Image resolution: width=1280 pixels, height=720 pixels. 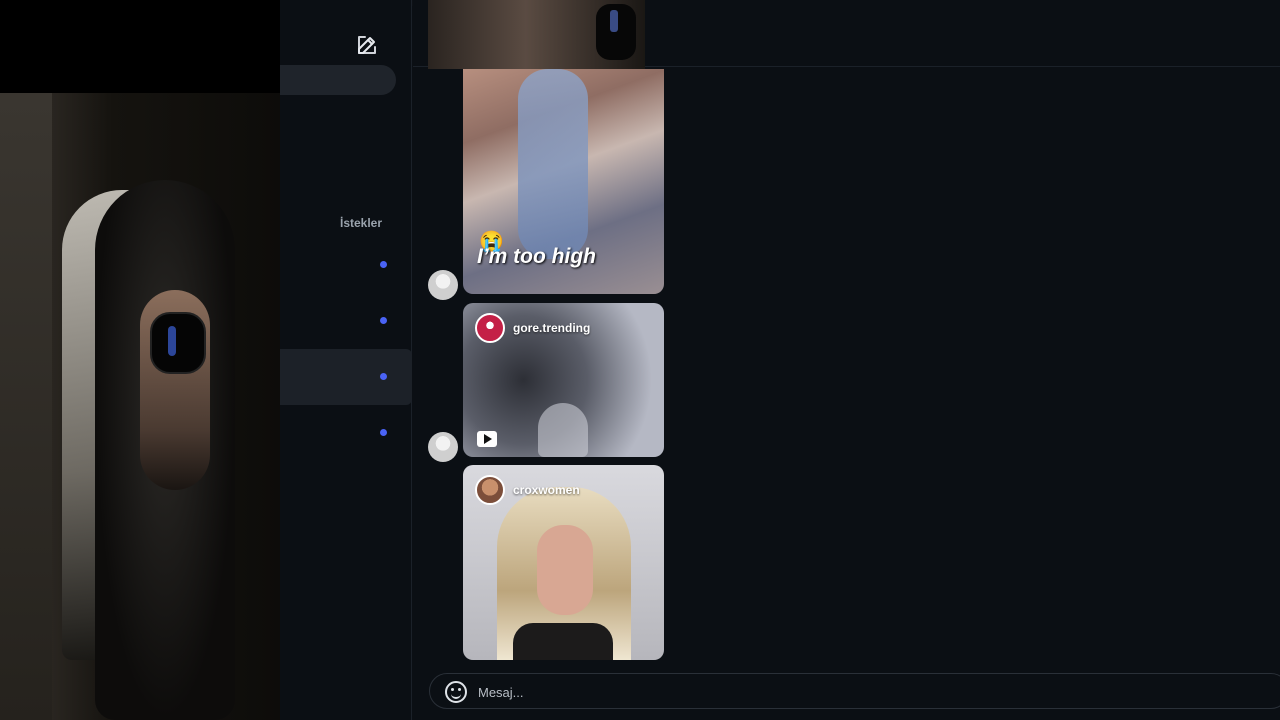 What do you see at coordinates (565, 570) in the screenshot?
I see `photo-face` at bounding box center [565, 570].